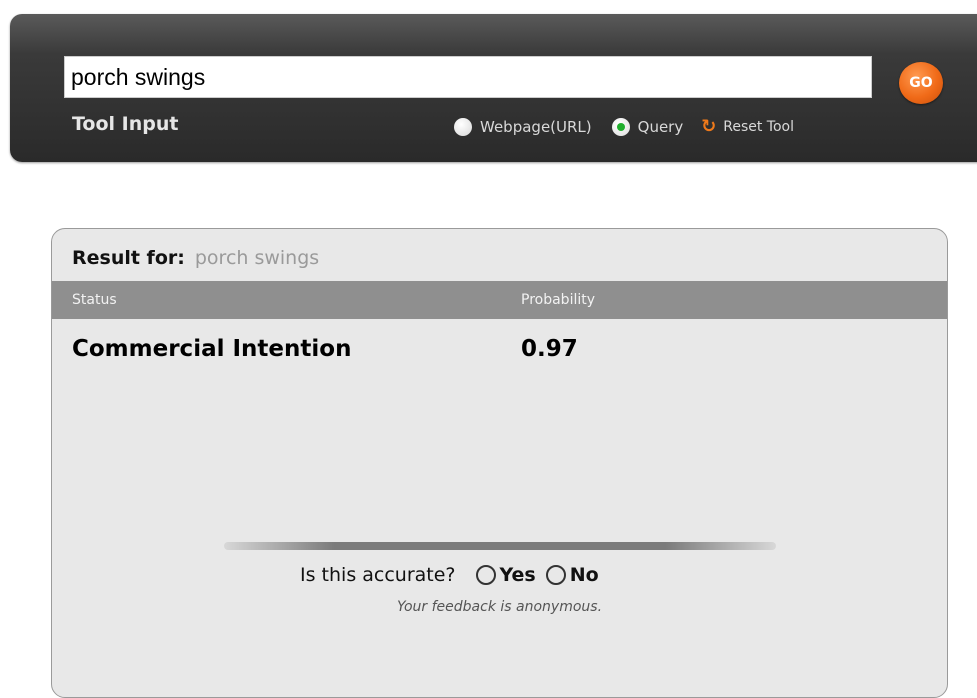 The image size is (977, 698). What do you see at coordinates (94, 300) in the screenshot?
I see `status-column-header: Status` at bounding box center [94, 300].